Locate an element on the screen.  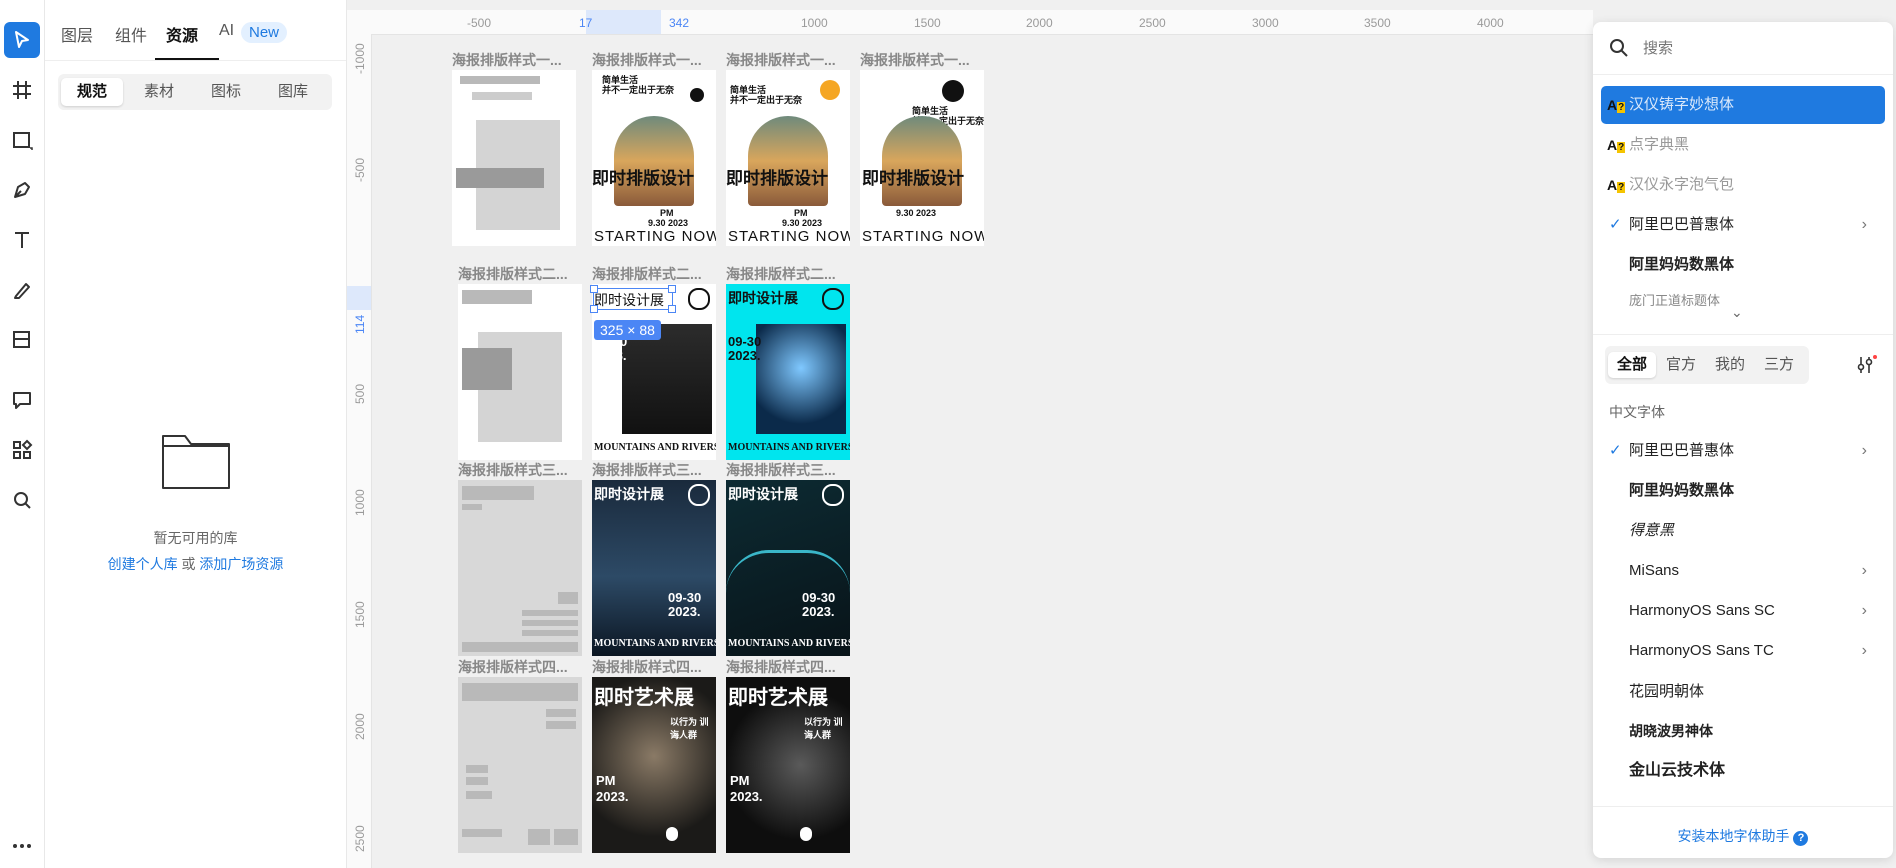
move-tool-button is located at coordinates (22, 40).